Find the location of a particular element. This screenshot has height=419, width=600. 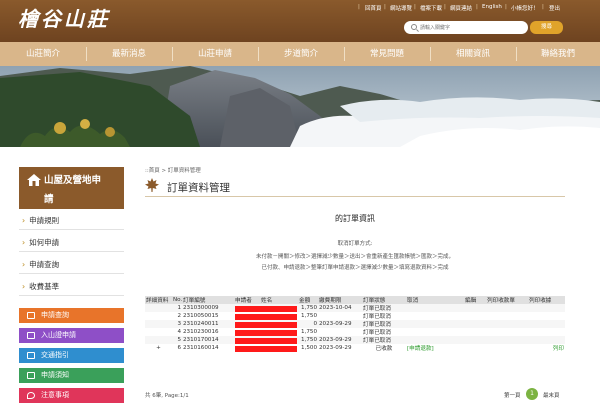

title-divider is located at coordinates (355, 196).